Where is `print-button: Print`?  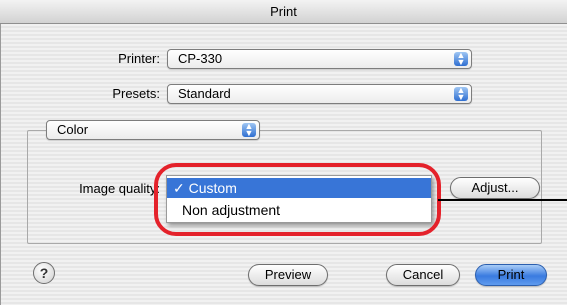 print-button: Print is located at coordinates (511, 275).